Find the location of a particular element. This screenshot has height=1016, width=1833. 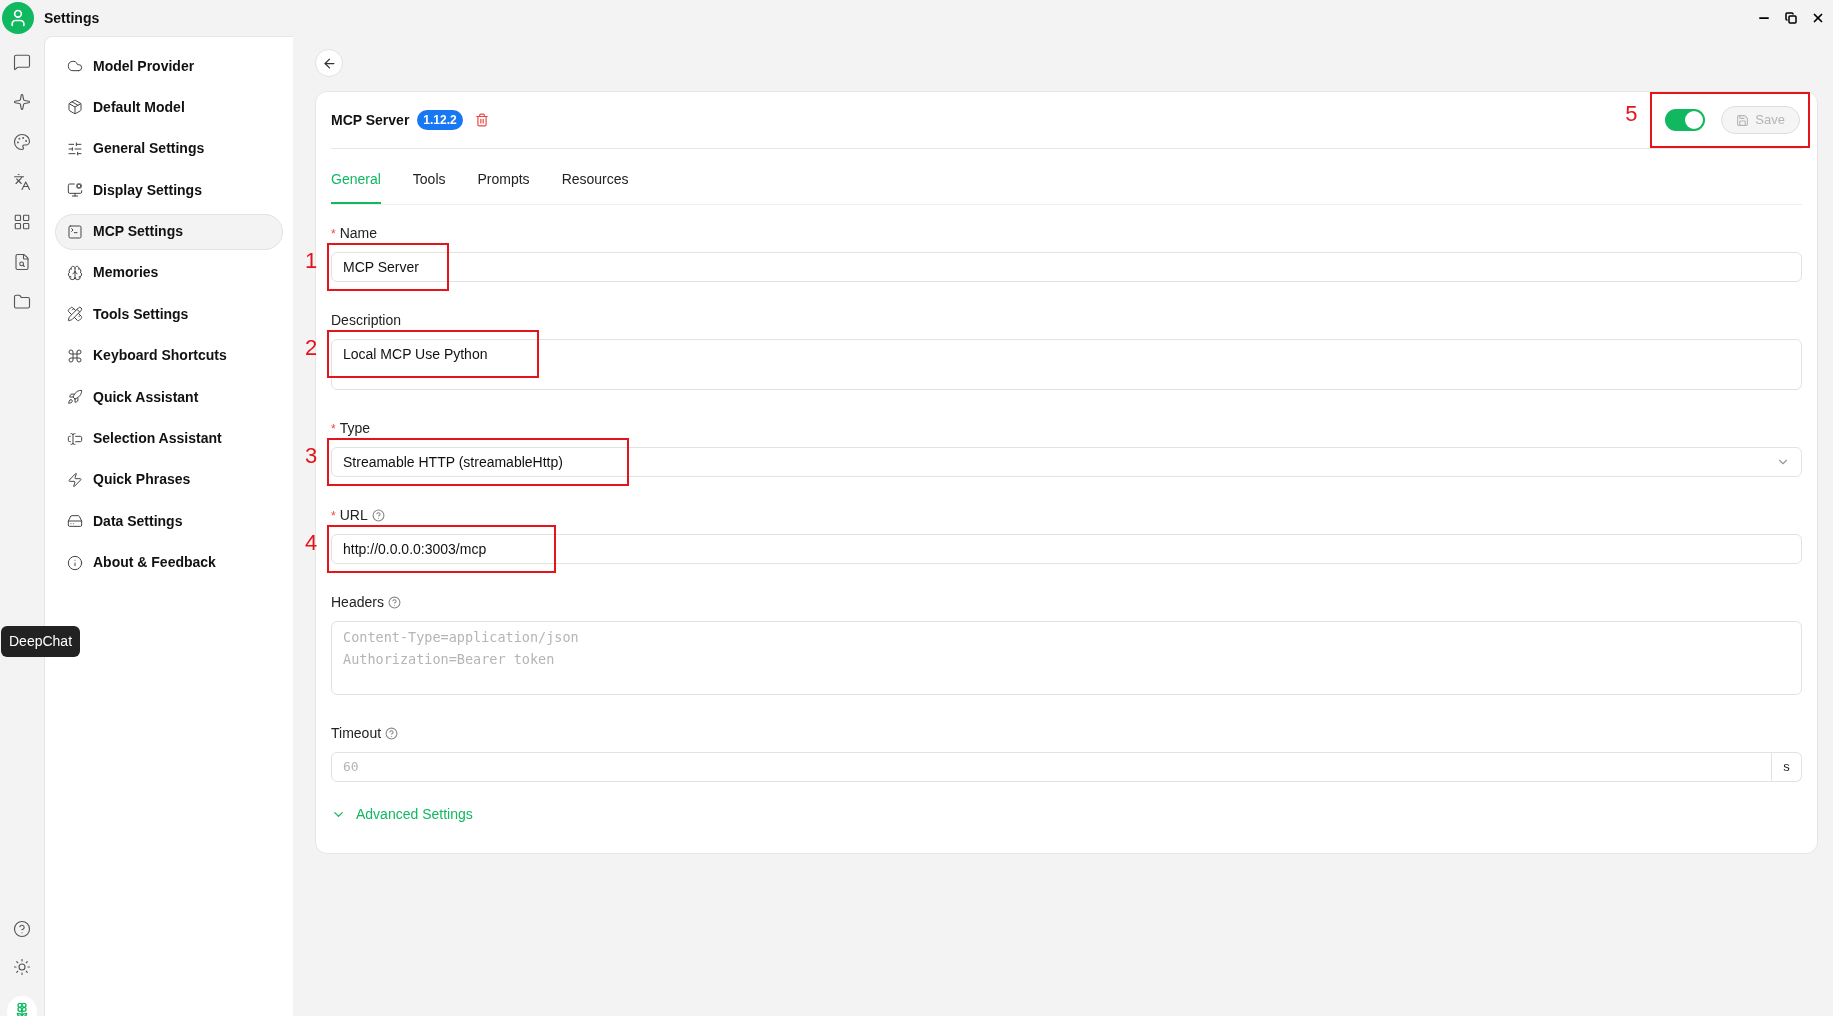

enable-toggle is located at coordinates (1685, 120).